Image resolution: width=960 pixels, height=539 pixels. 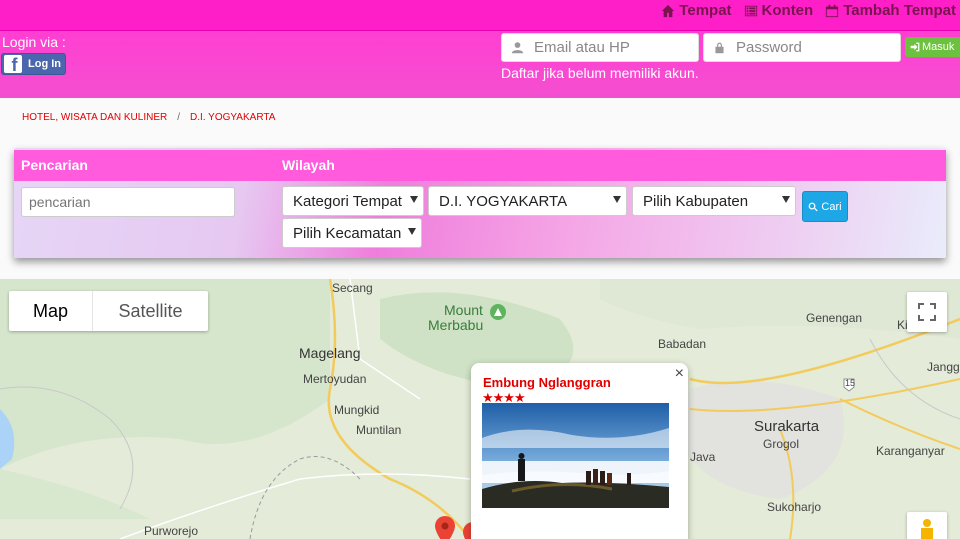 I want to click on nav-tempat-link: Tempat, so click(x=696, y=10).